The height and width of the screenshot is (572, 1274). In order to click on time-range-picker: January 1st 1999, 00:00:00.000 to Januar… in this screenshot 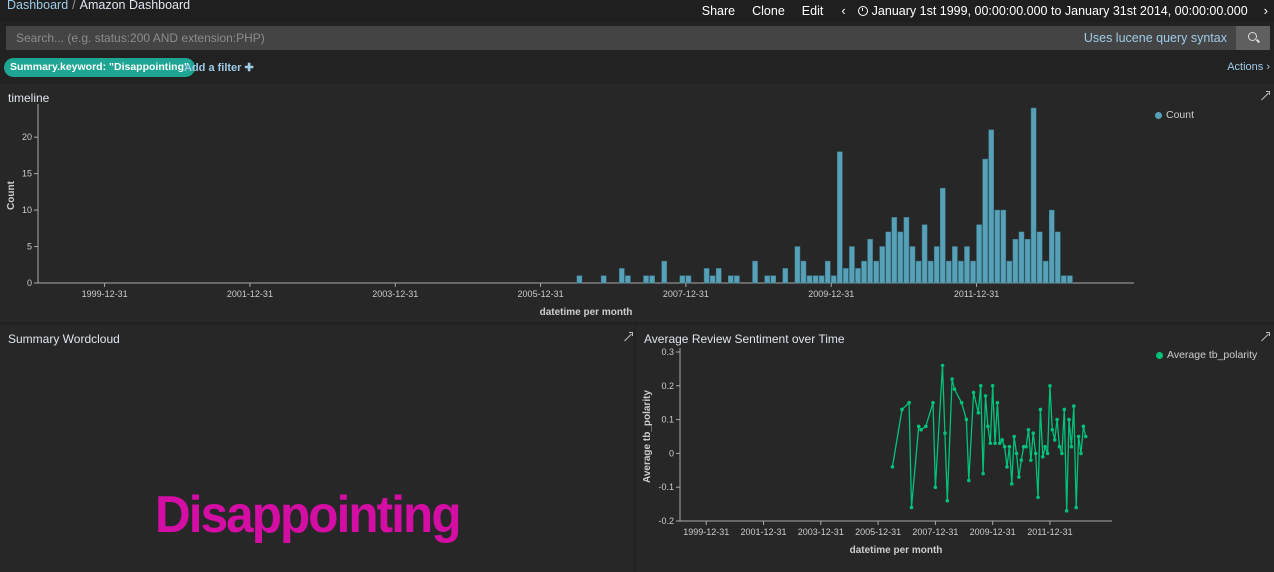, I will do `click(1052, 11)`.